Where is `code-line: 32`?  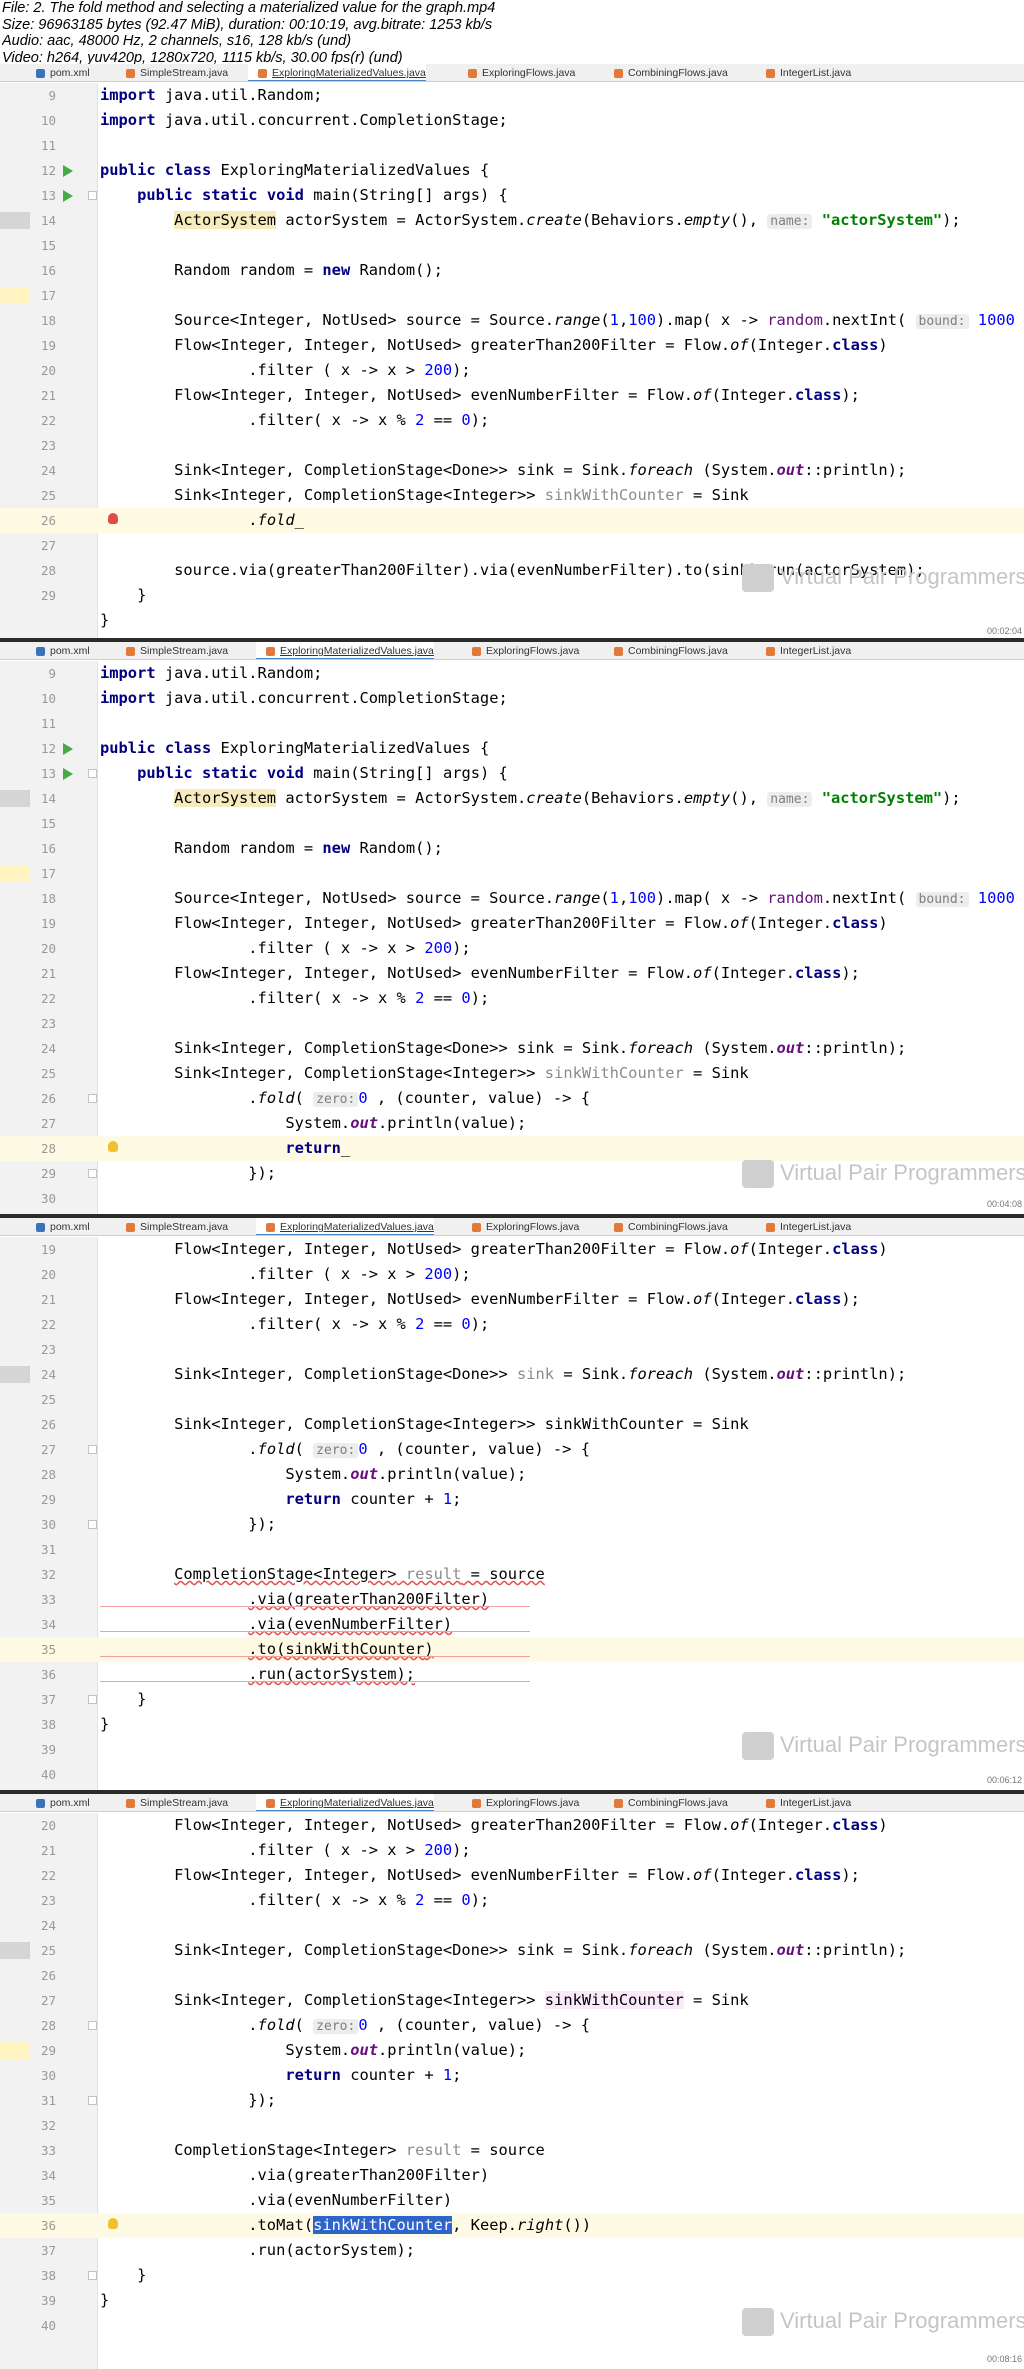
code-line: 32 is located at coordinates (512, 2125).